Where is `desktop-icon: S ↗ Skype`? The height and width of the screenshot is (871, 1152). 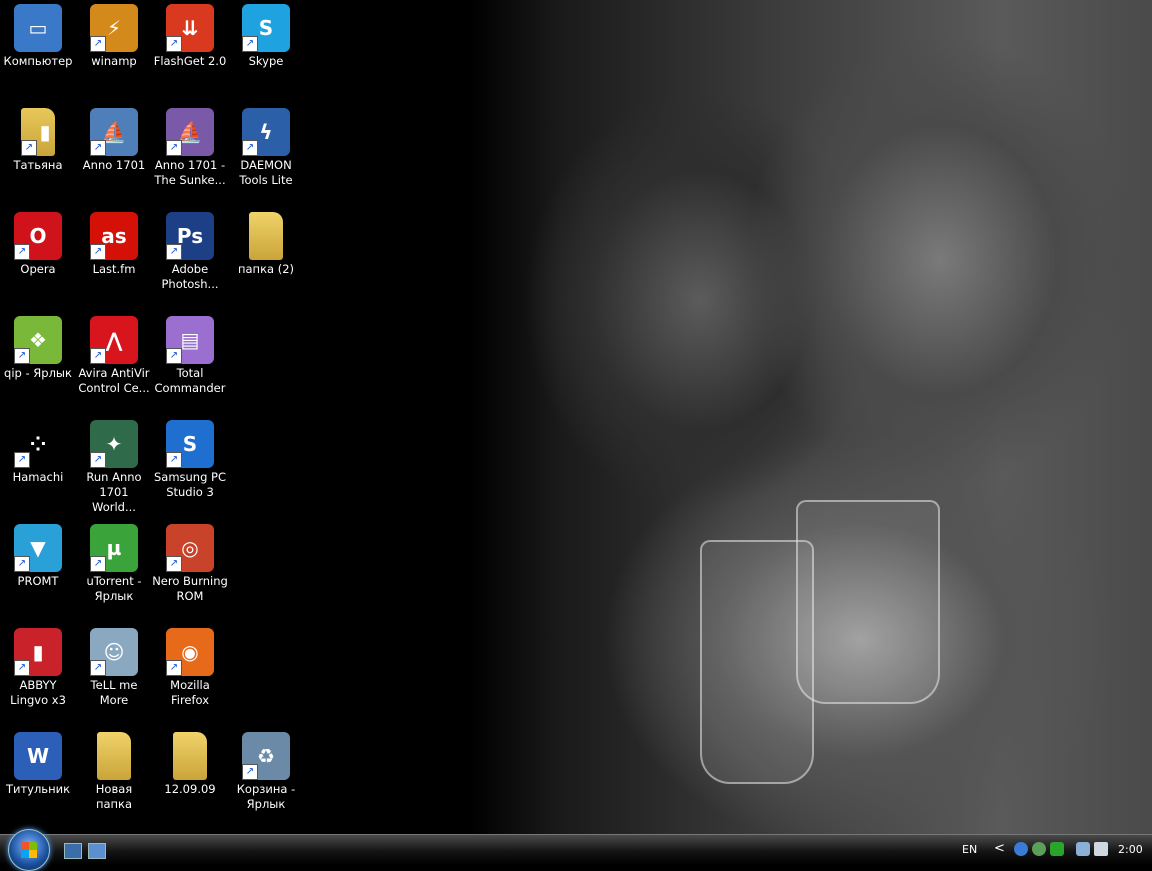
desktop-icon: S ↗ Skype is located at coordinates (266, 50).